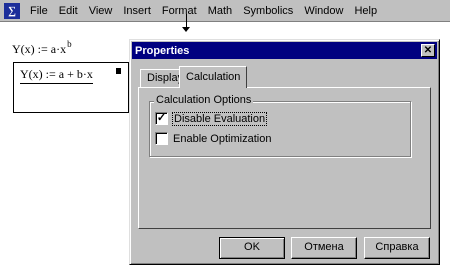 This screenshot has width=450, height=277. Describe the element at coordinates (220, 11) in the screenshot. I see `menu-math: Math` at that location.